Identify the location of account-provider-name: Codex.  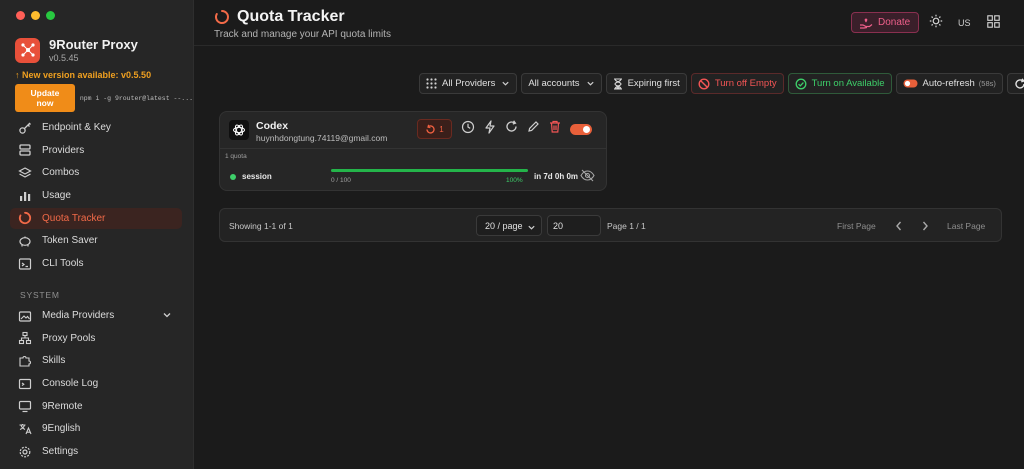
(272, 126).